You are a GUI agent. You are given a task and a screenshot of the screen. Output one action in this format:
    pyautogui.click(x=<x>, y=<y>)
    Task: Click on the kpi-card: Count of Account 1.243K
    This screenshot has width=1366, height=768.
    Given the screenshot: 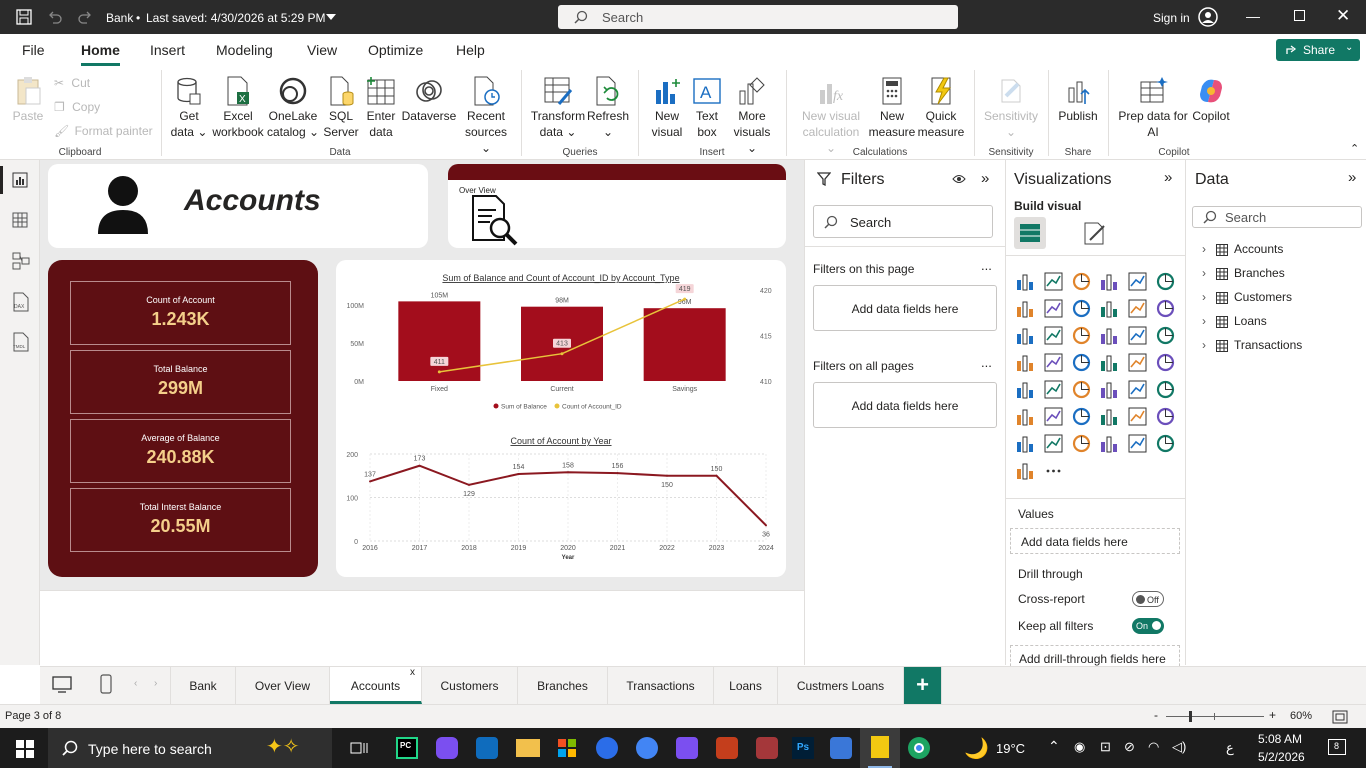 What is the action you would take?
    pyautogui.click(x=180, y=313)
    